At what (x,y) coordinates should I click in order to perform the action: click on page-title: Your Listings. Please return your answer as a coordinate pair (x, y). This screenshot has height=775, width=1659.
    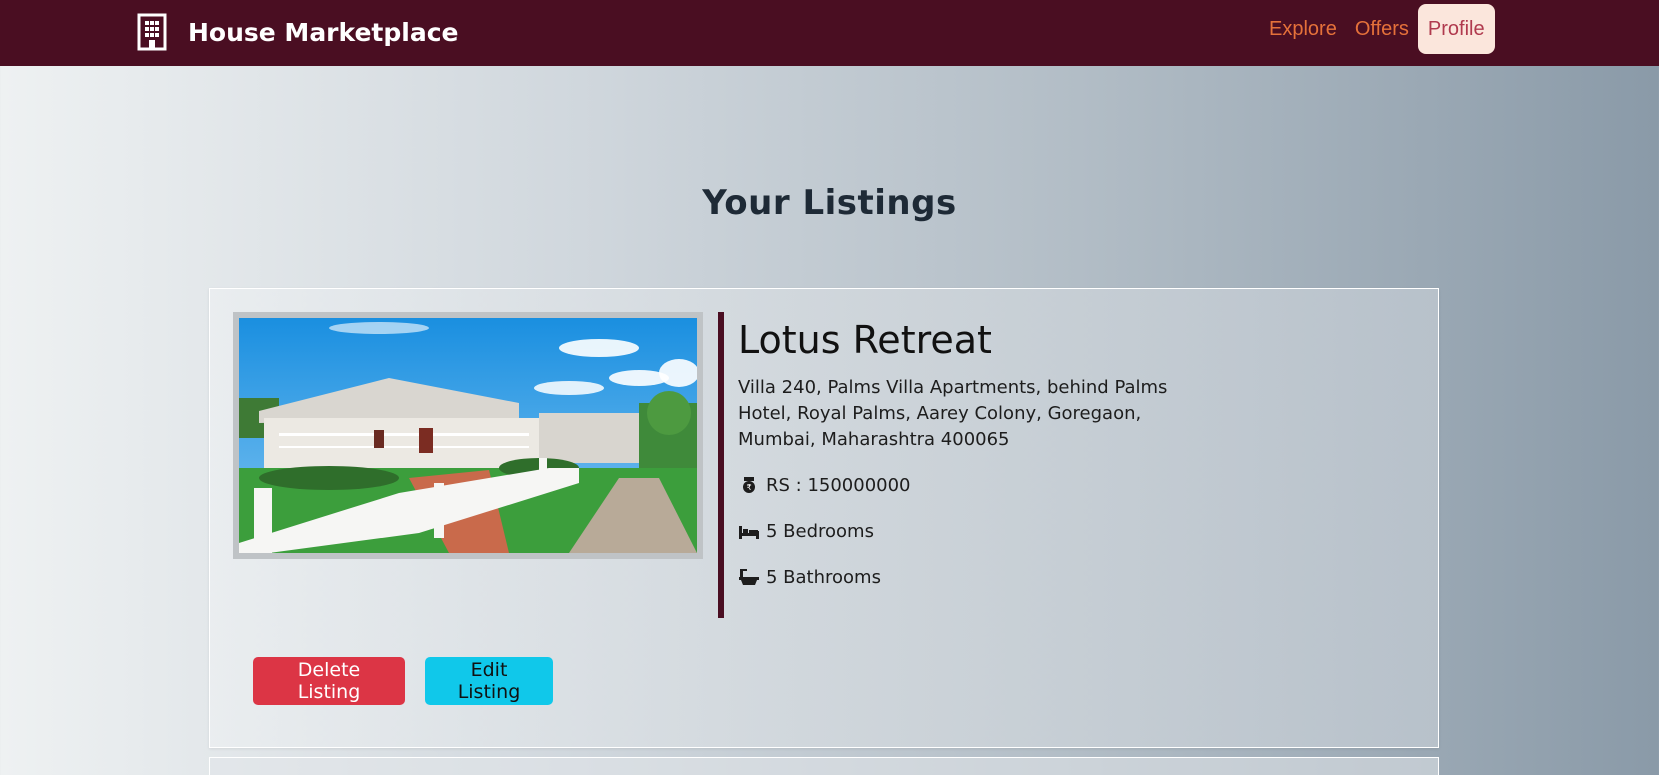
    Looking at the image, I should click on (829, 203).